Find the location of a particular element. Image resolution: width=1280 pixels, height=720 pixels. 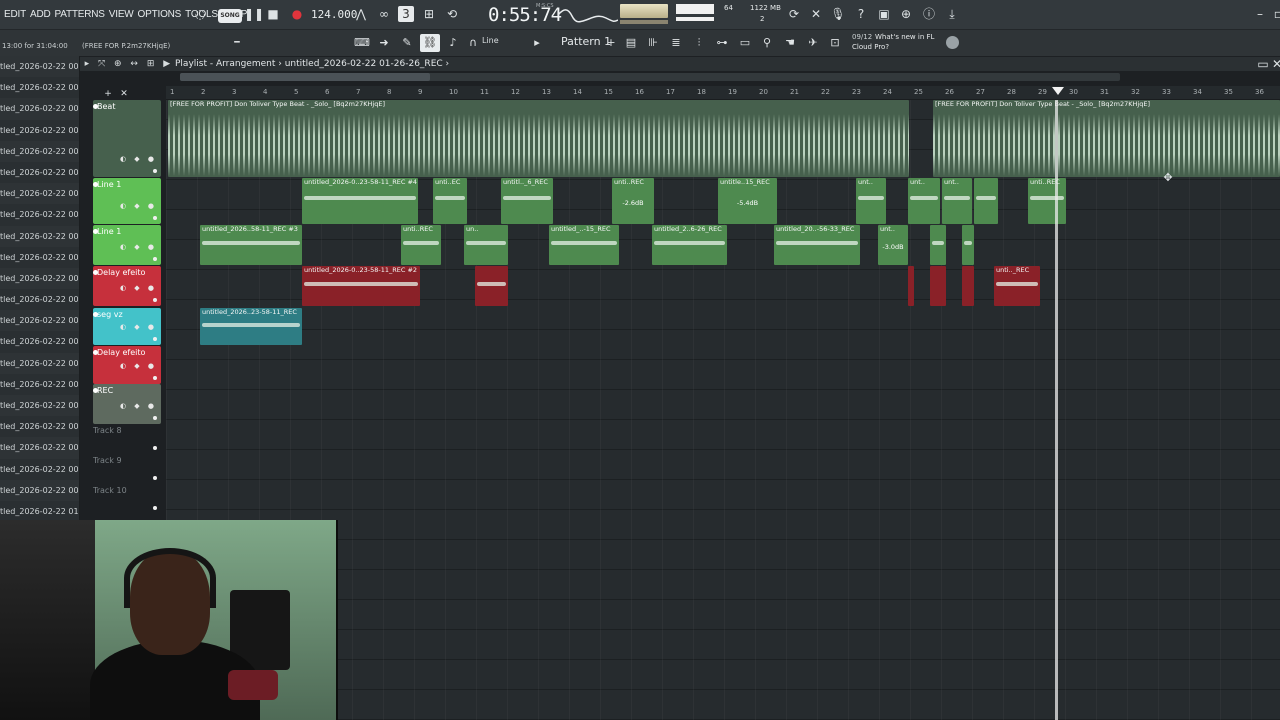

help-icon: ? is located at coordinates (861, 14).